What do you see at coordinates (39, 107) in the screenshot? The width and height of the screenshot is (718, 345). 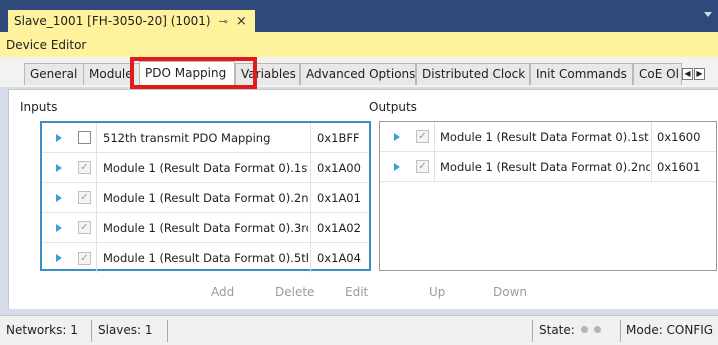 I see `inputs-label: Inputs` at bounding box center [39, 107].